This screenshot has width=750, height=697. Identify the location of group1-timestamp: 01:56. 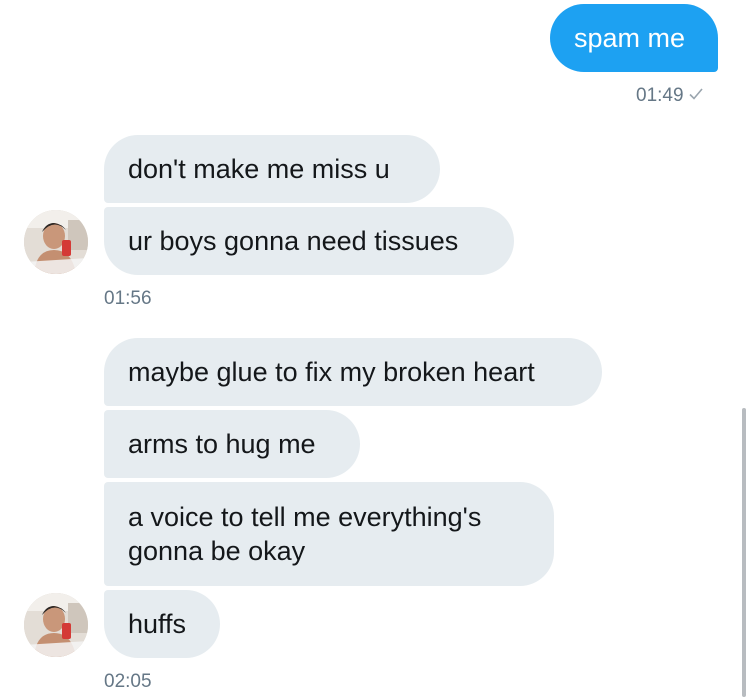
(128, 298).